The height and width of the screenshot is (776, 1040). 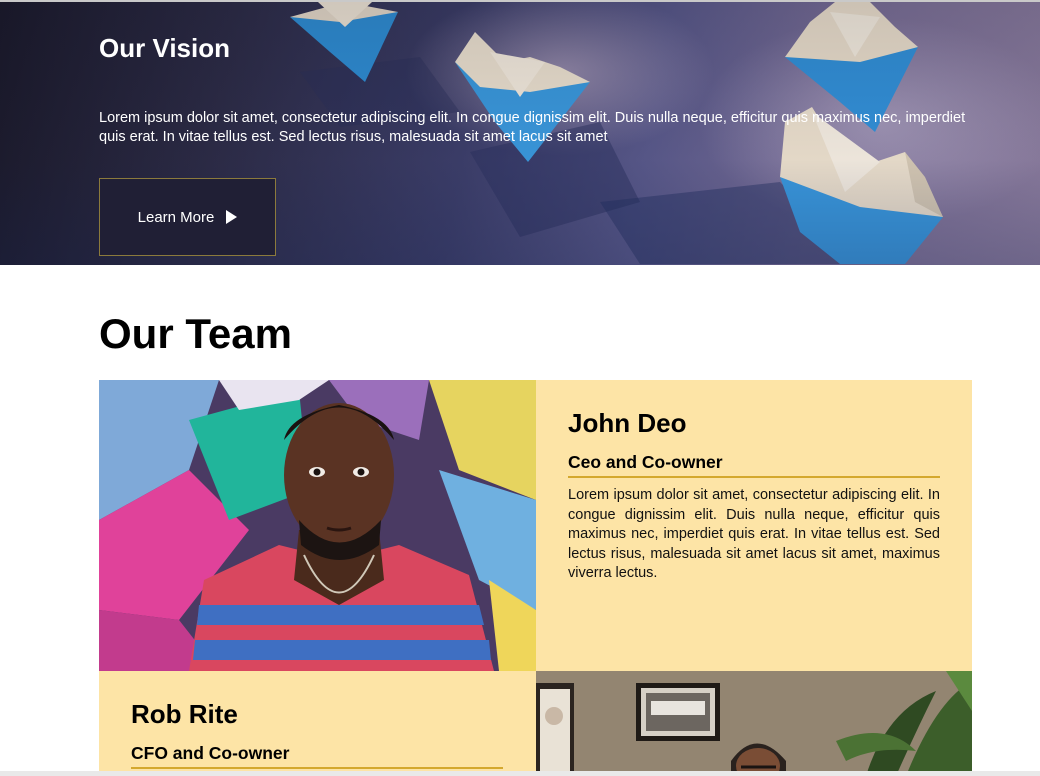 What do you see at coordinates (232, 217) in the screenshot?
I see `play-arrow-icon` at bounding box center [232, 217].